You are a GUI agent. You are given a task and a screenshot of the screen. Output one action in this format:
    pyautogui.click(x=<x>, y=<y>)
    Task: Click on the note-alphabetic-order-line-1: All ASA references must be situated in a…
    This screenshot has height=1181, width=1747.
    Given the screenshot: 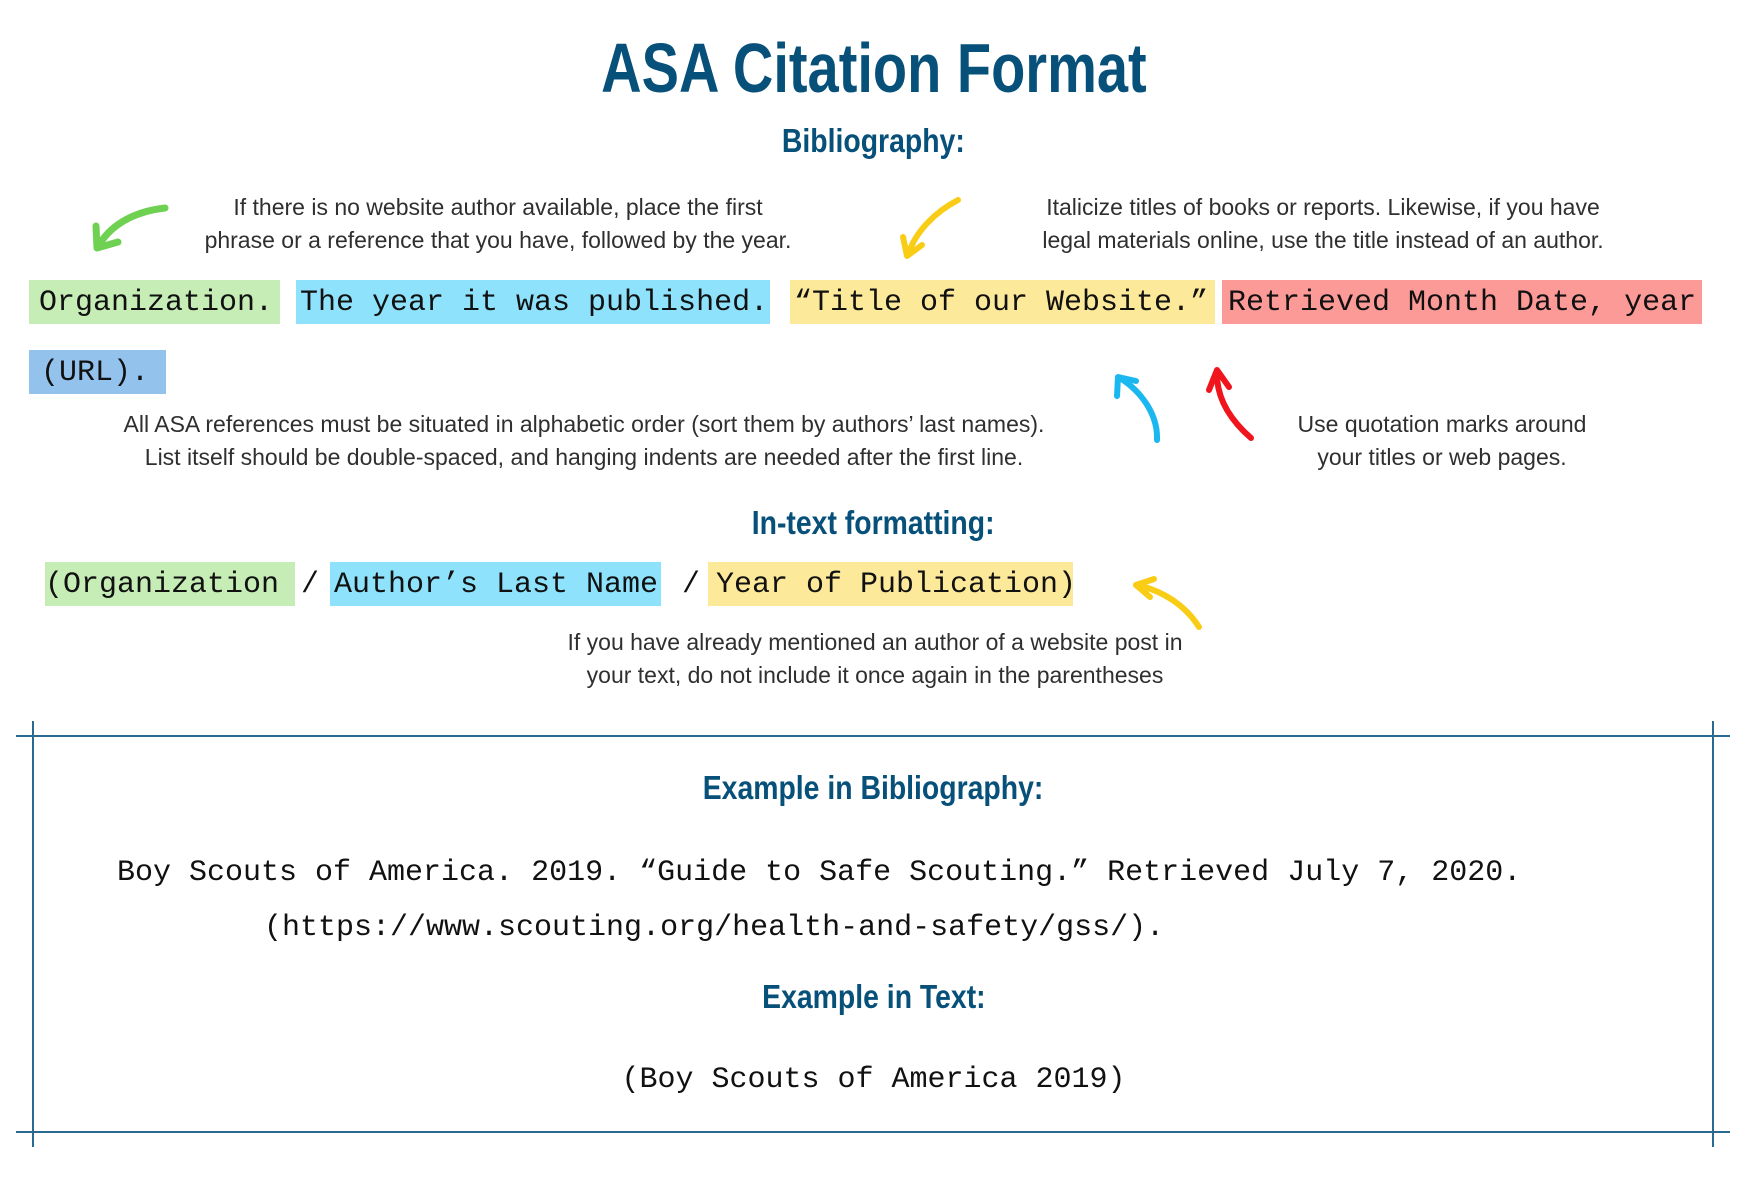 What is the action you would take?
    pyautogui.click(x=584, y=424)
    